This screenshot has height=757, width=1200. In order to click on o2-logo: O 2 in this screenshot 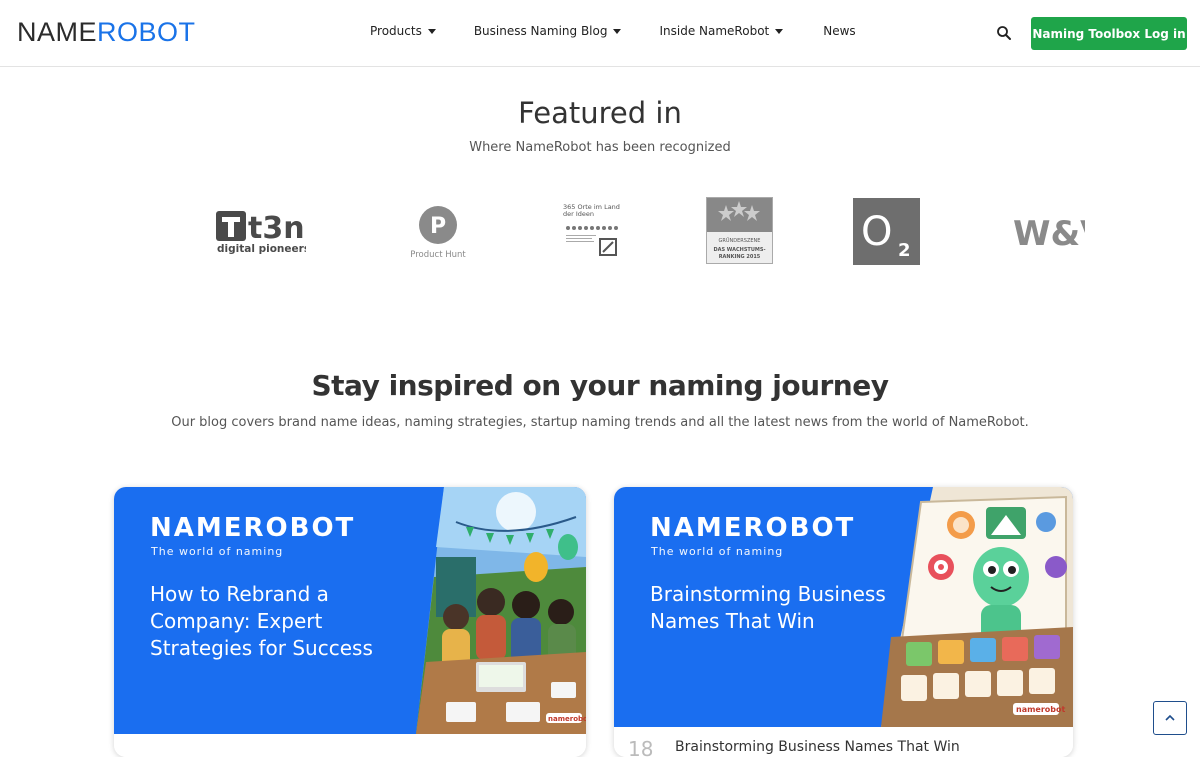, I will do `click(886, 231)`.